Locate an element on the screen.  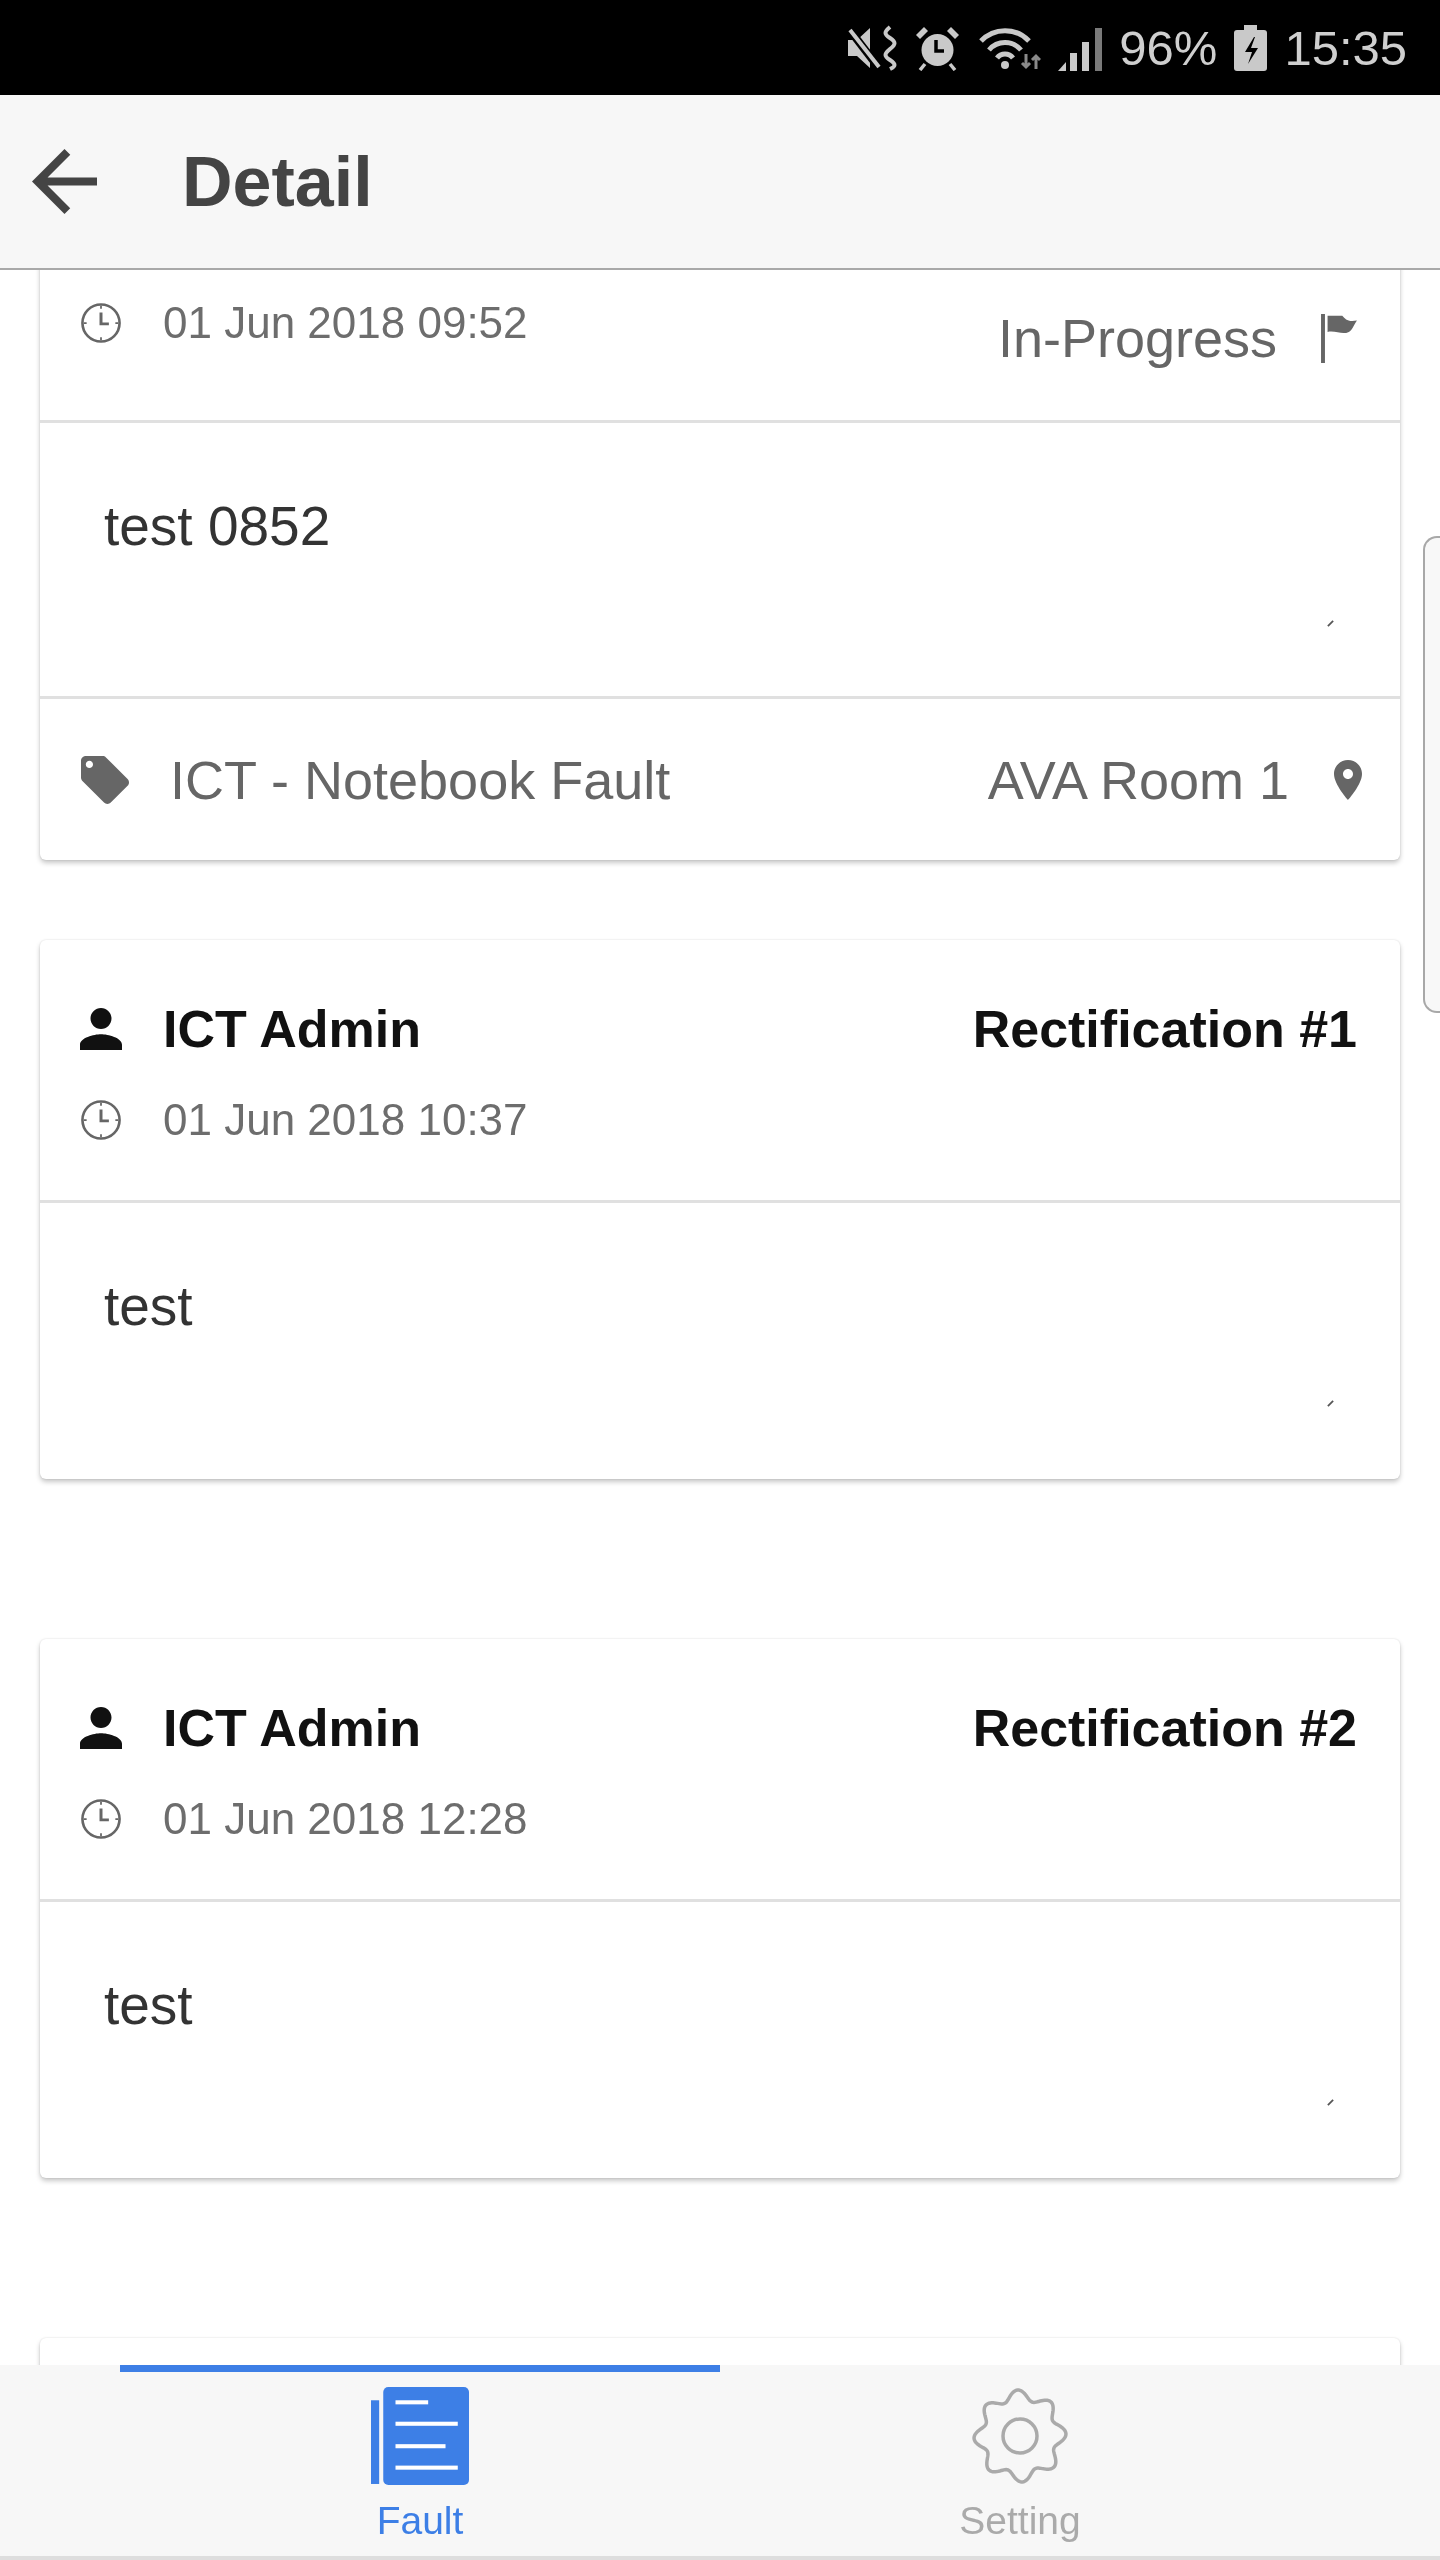
page-title: Detail is located at coordinates (277, 181).